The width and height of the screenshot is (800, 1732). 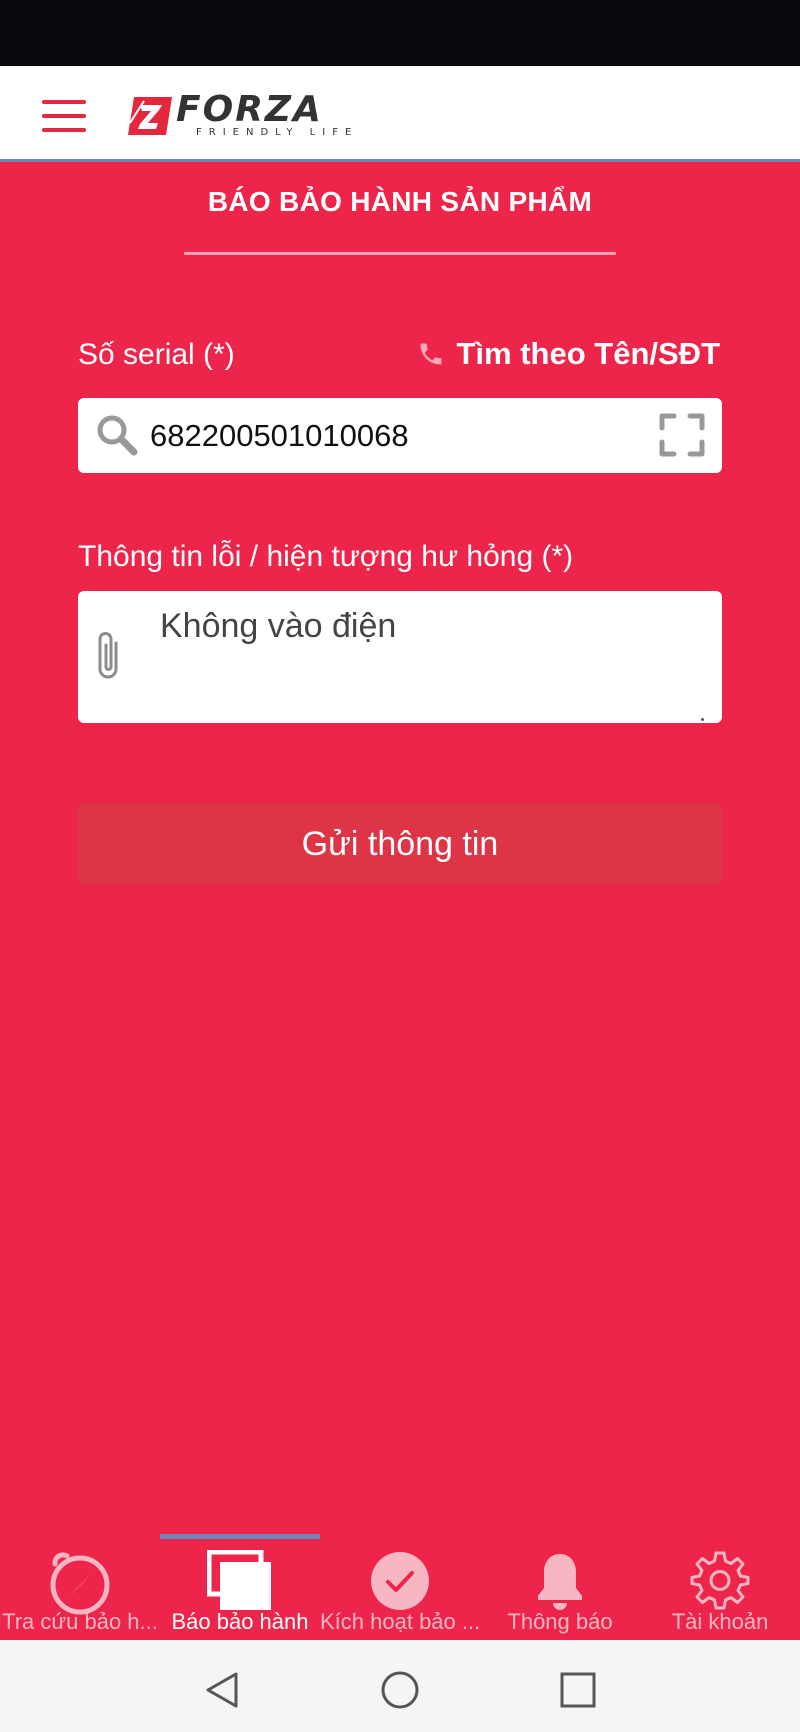 I want to click on page-title: BÁO BẢO HÀNH SẢN PHẨM, so click(x=400, y=201).